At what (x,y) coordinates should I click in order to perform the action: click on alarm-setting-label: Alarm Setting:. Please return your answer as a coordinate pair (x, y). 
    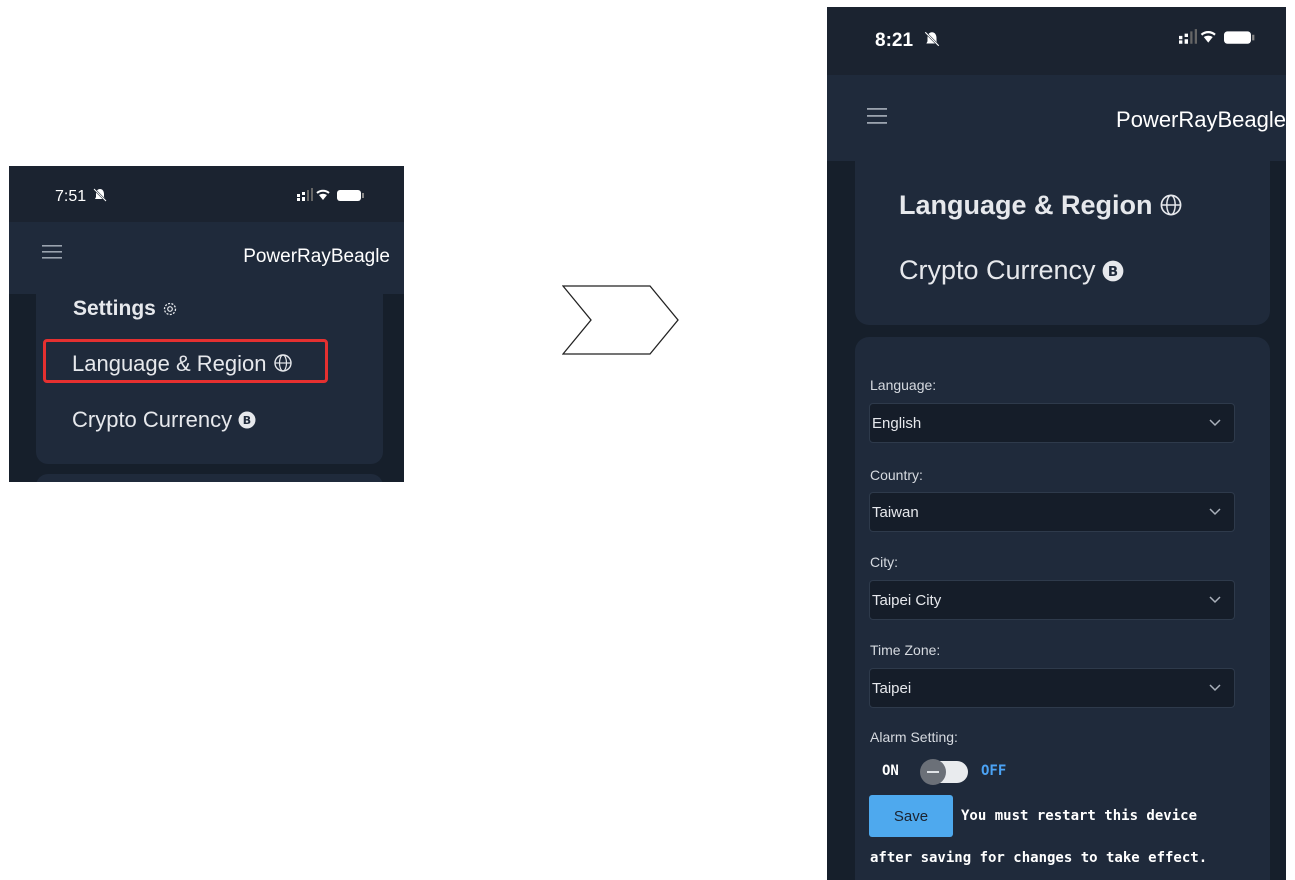
    Looking at the image, I should click on (914, 737).